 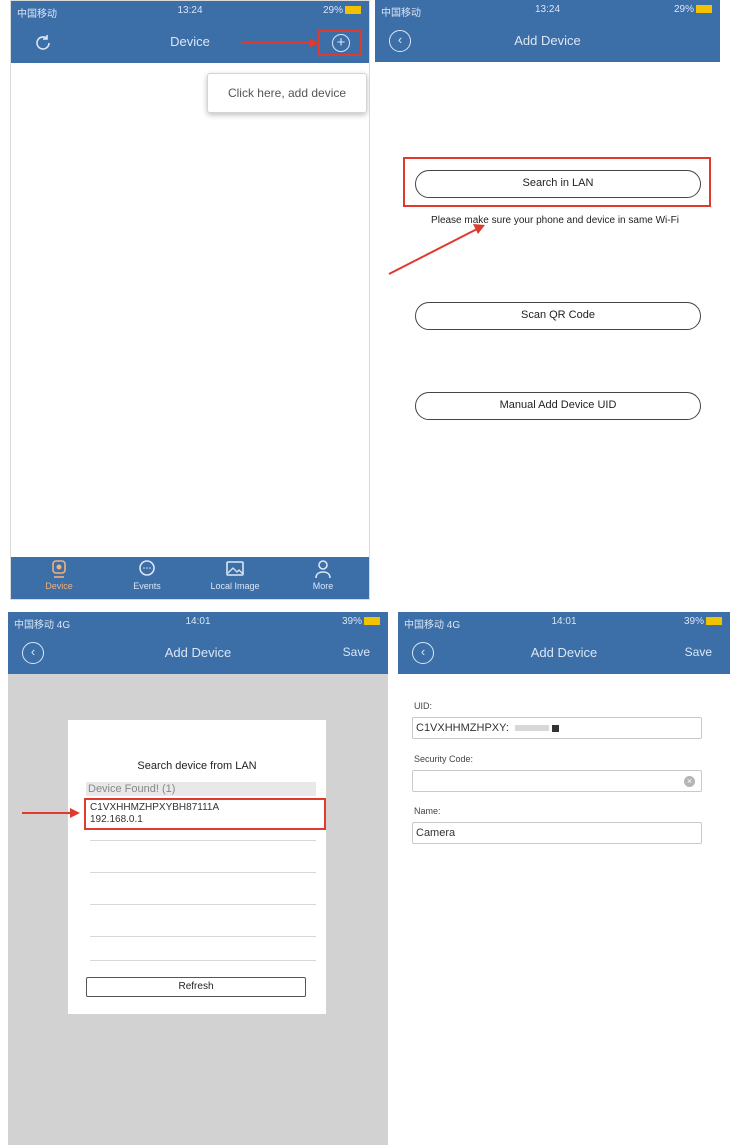 What do you see at coordinates (59, 569) in the screenshot?
I see `camera-icon` at bounding box center [59, 569].